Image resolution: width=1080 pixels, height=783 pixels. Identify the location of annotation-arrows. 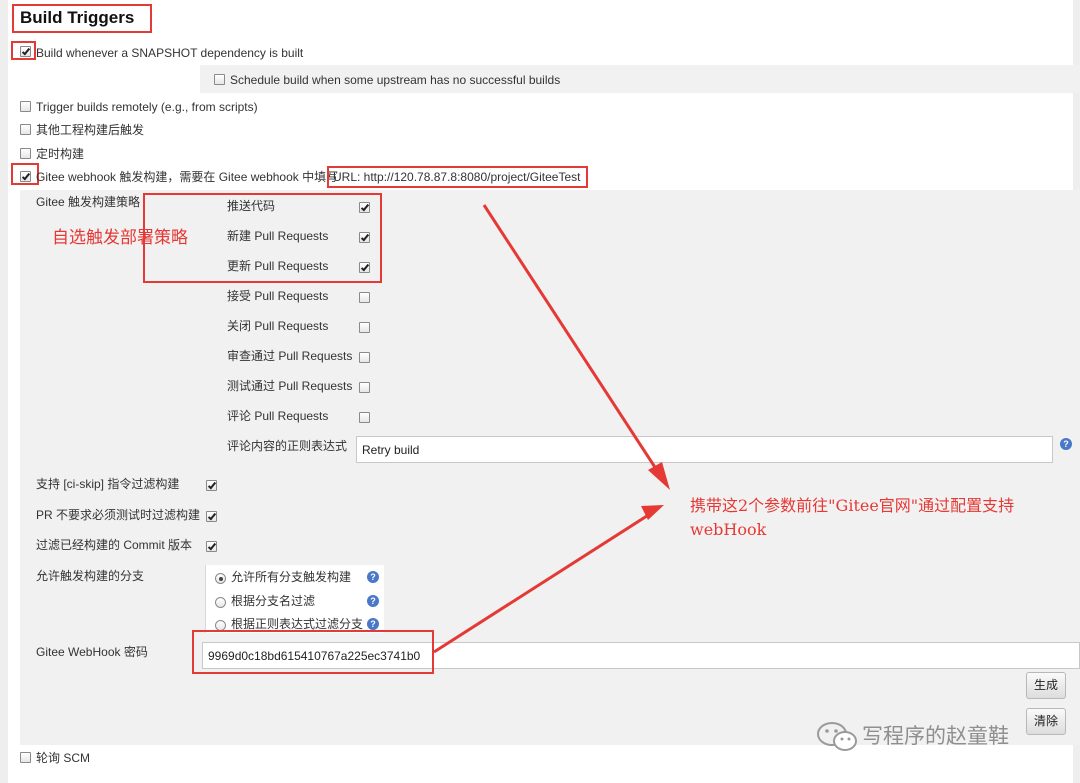
(551, 429).